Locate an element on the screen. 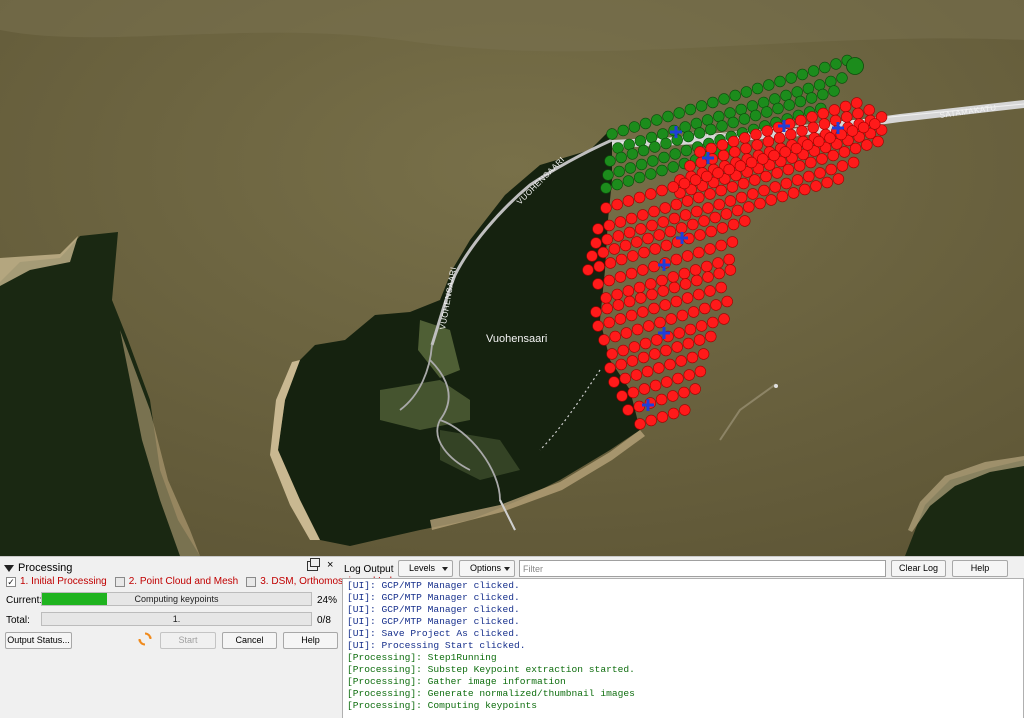 Image resolution: width=1024 pixels, height=718 pixels. collapse-triangle-icon is located at coordinates (9, 568).